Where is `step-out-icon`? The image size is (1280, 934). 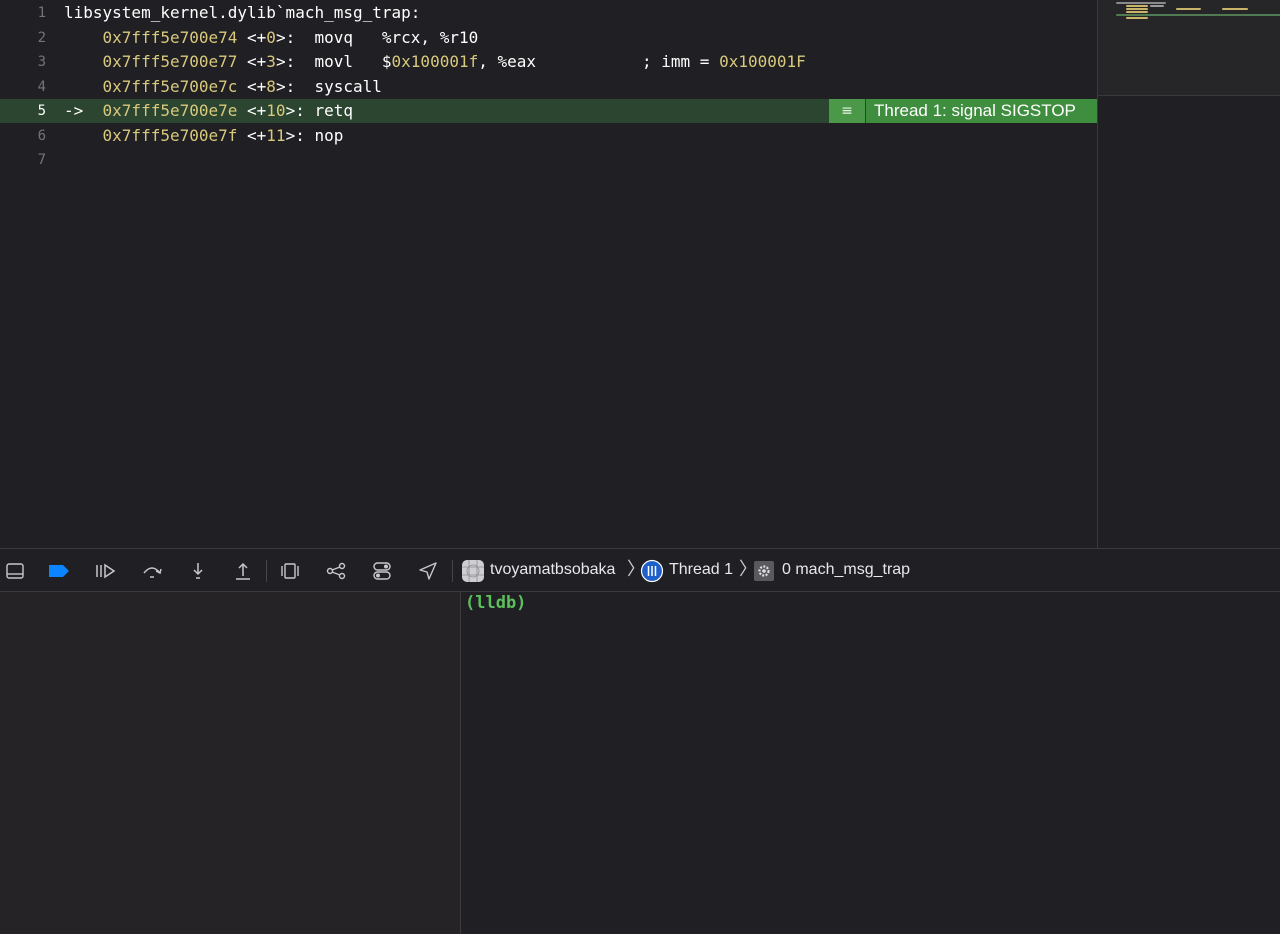 step-out-icon is located at coordinates (243, 571).